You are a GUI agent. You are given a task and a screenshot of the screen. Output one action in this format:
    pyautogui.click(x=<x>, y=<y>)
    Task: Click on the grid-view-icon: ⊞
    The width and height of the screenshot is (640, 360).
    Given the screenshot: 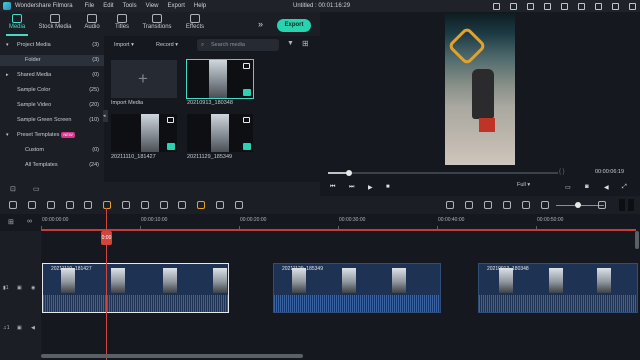 What is the action you would take?
    pyautogui.click(x=305, y=43)
    